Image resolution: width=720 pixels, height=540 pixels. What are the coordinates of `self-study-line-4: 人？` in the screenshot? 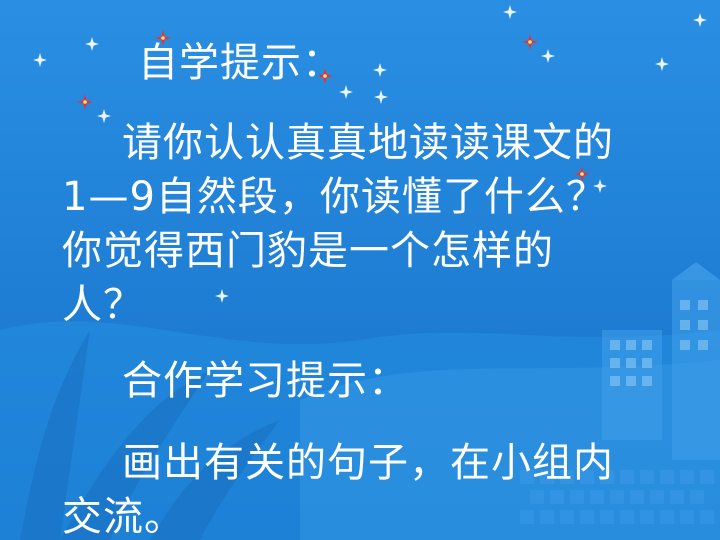 It's located at (103, 305).